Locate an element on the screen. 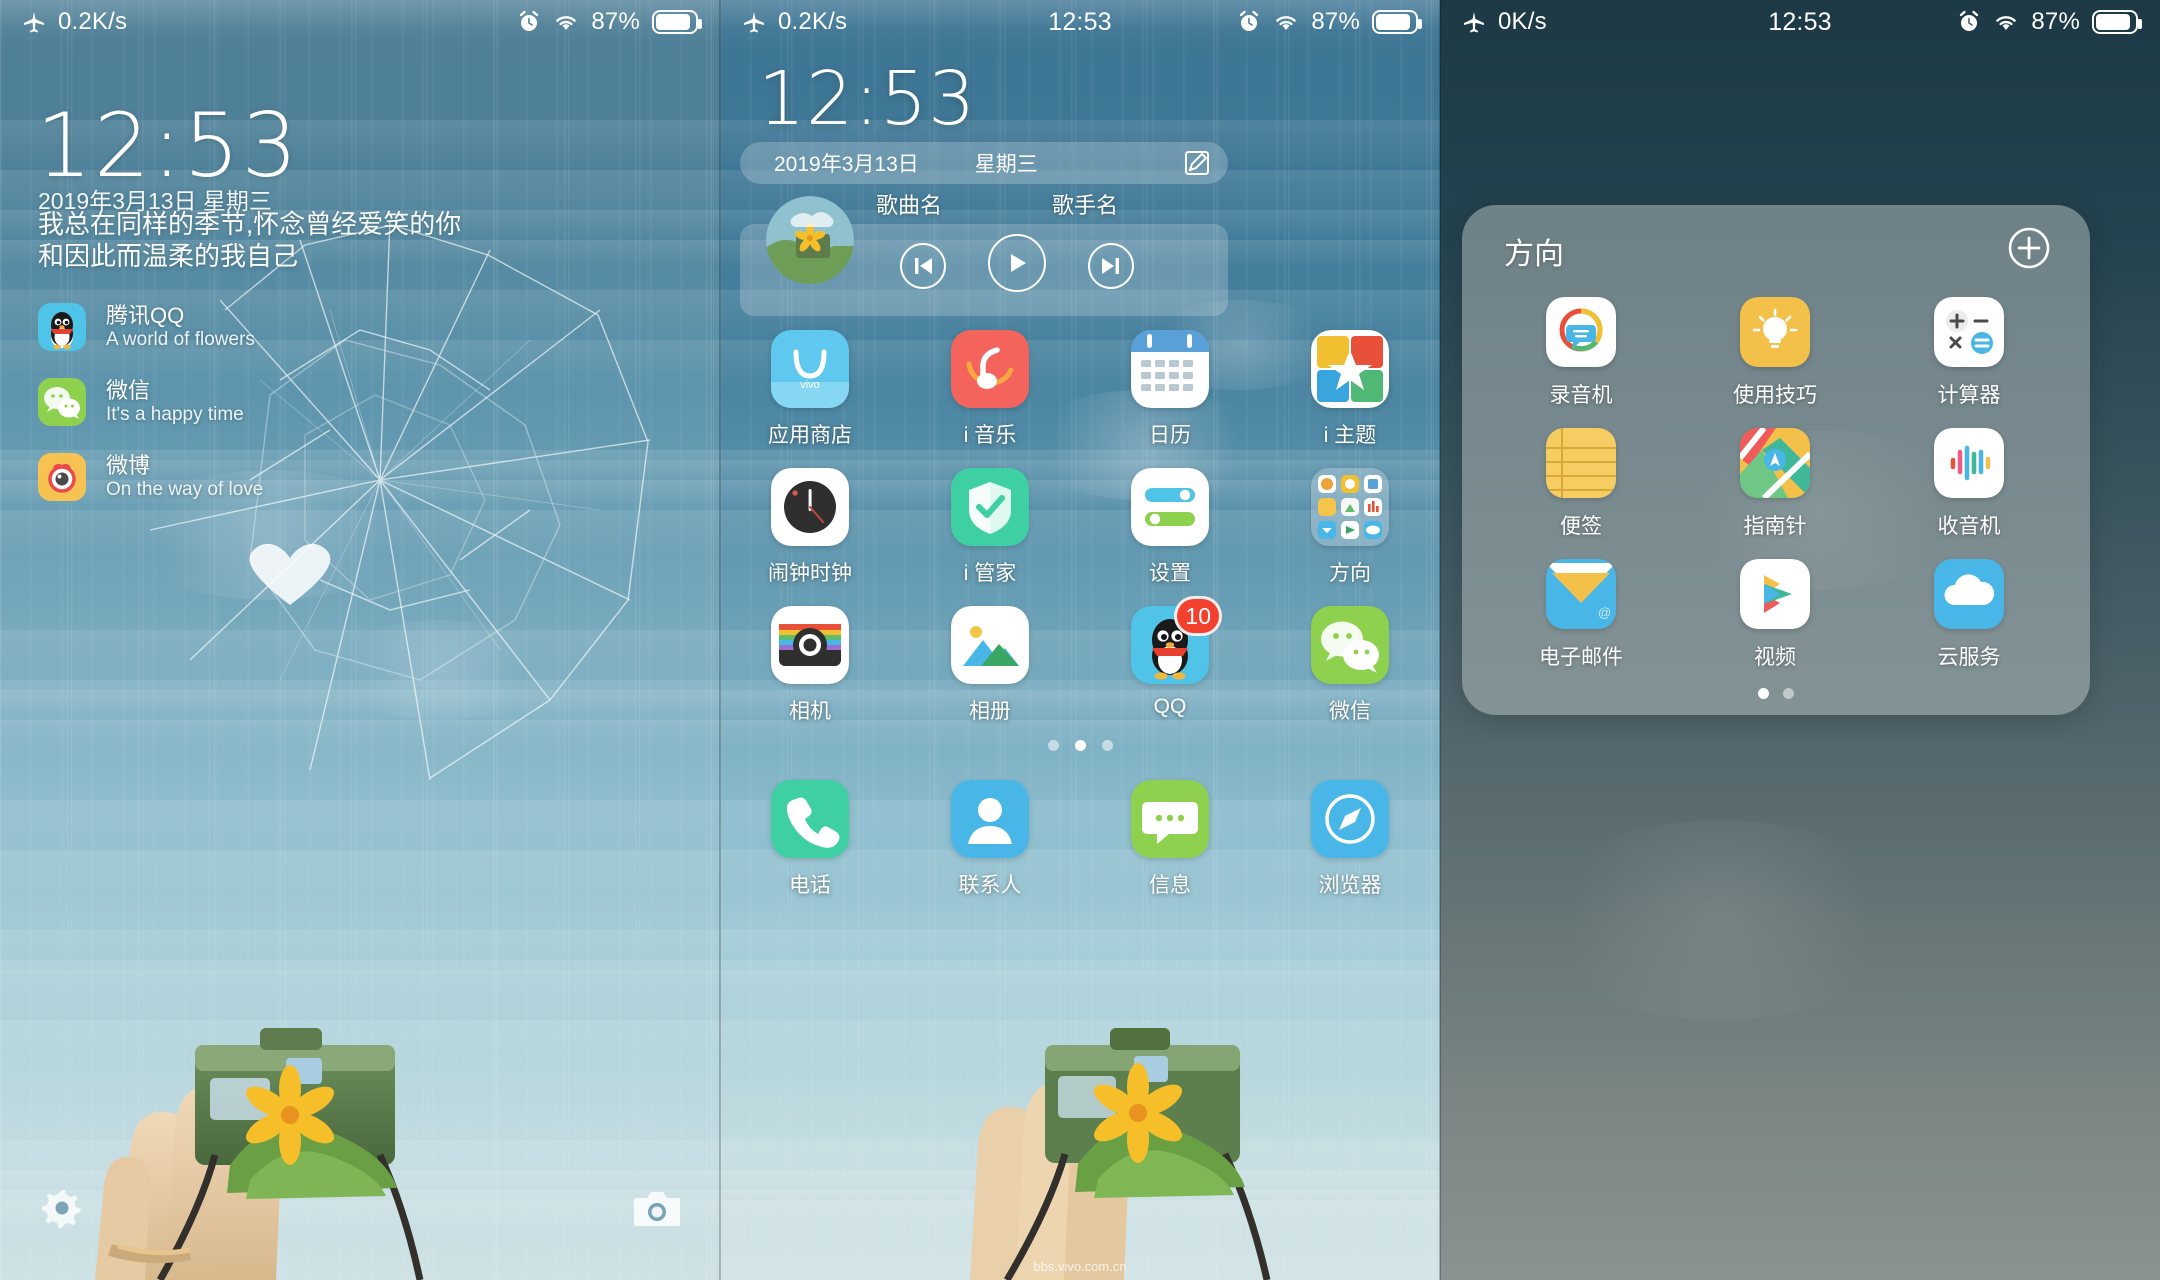 The height and width of the screenshot is (1280, 2160). date-text: 2019年3月13日 is located at coordinates (846, 164).